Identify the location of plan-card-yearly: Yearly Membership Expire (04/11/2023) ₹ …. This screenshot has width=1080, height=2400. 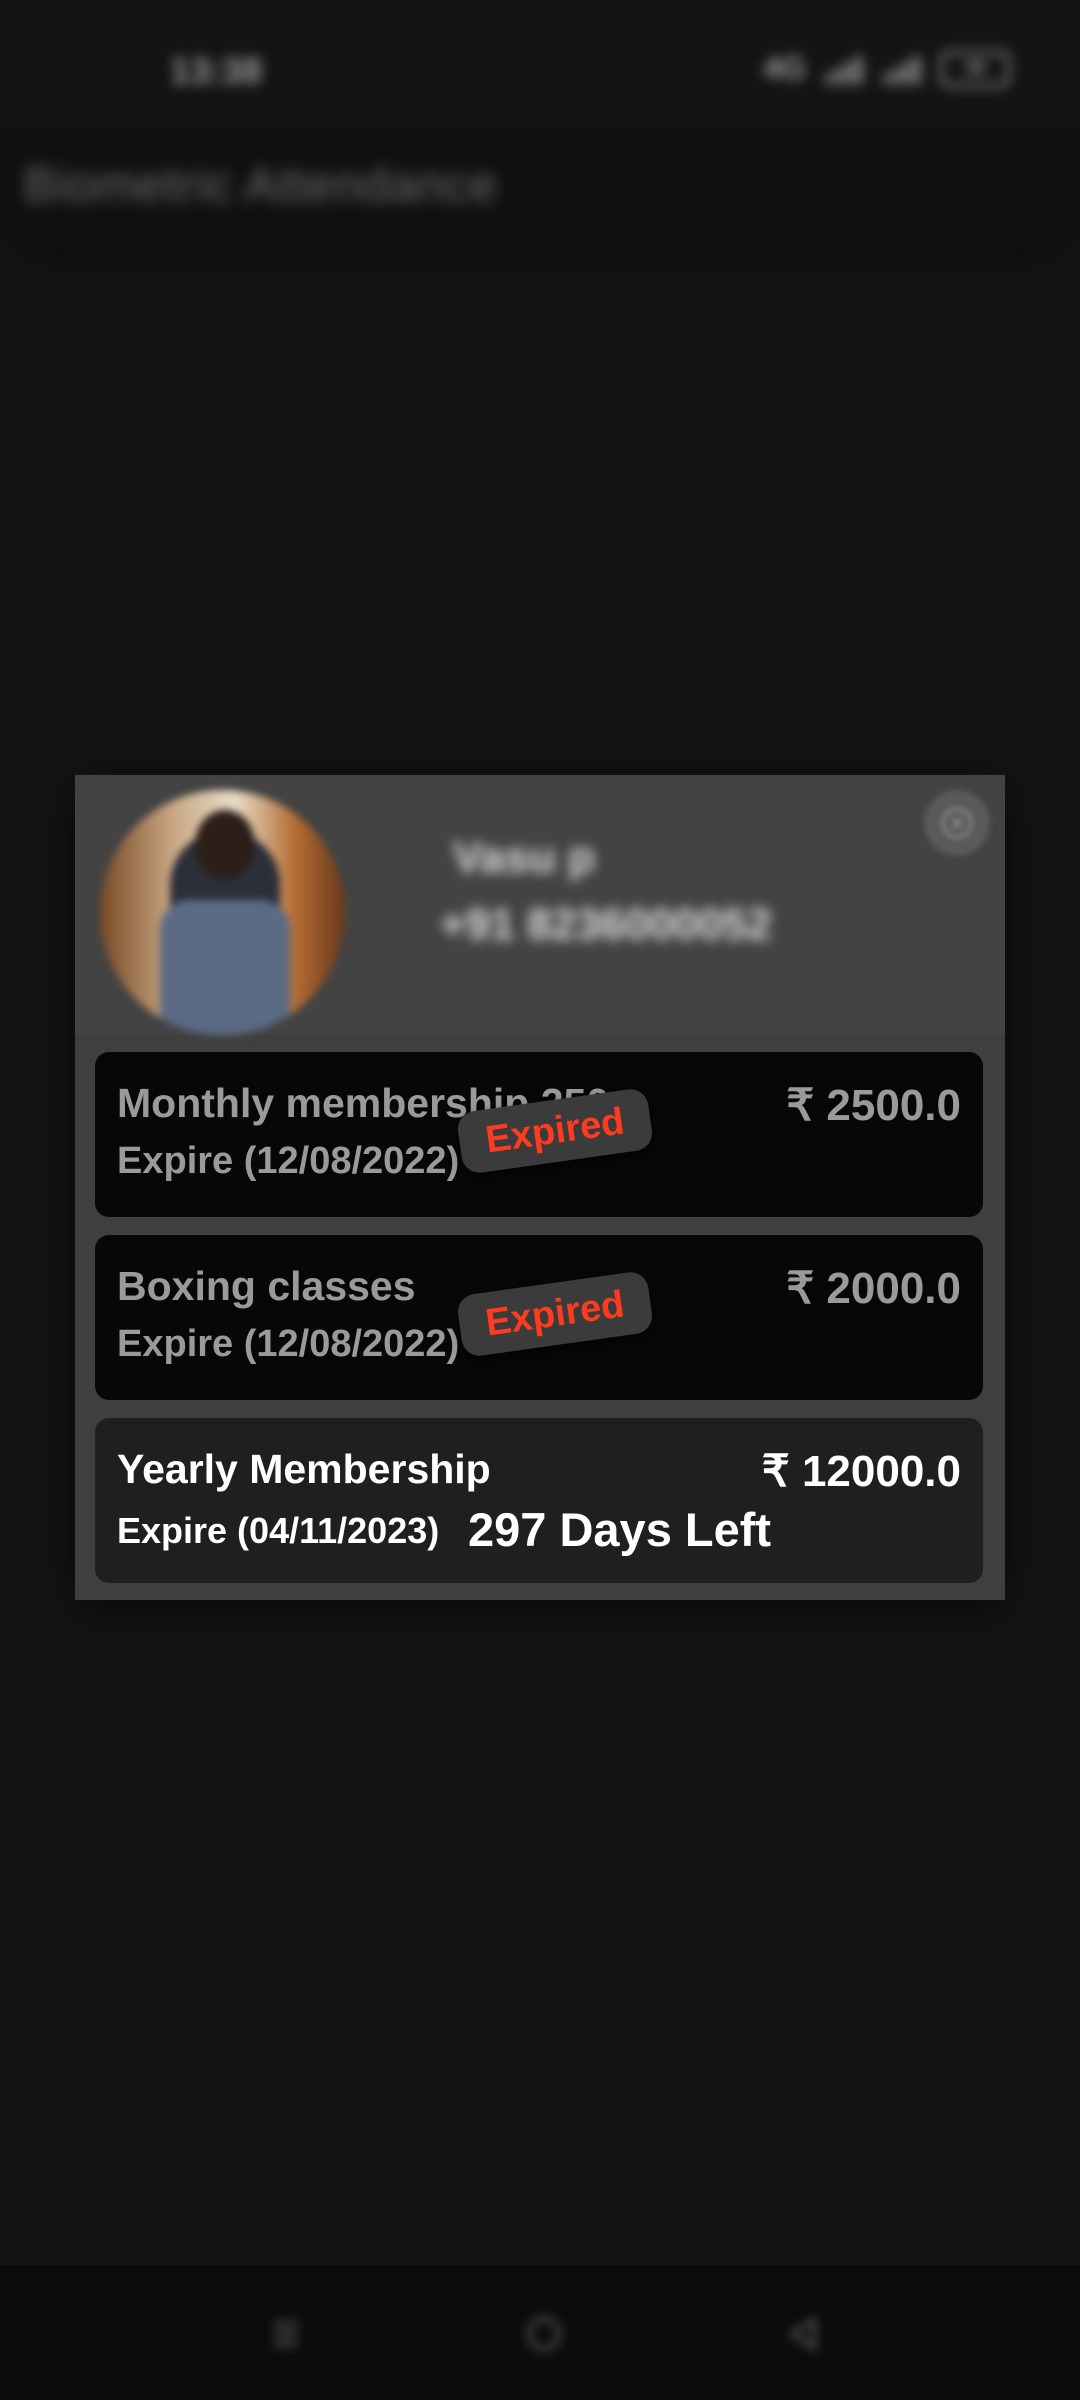
(539, 1500).